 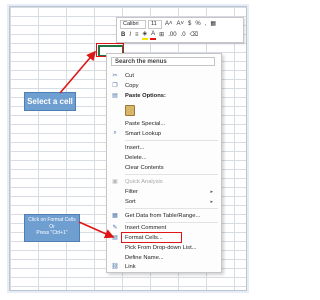 I want to click on paste-icon: ▤, so click(x=115, y=96).